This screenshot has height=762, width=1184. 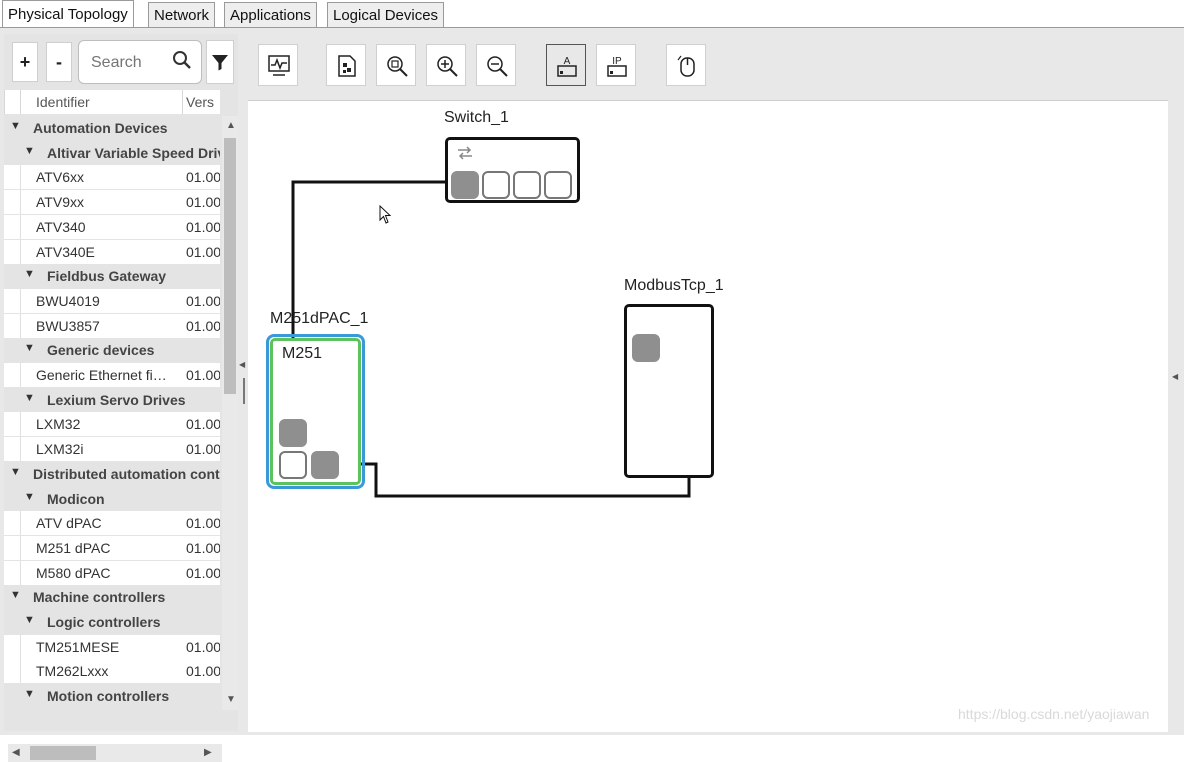 What do you see at coordinates (60, 202) in the screenshot?
I see `tree-item-label: ATV9xx` at bounding box center [60, 202].